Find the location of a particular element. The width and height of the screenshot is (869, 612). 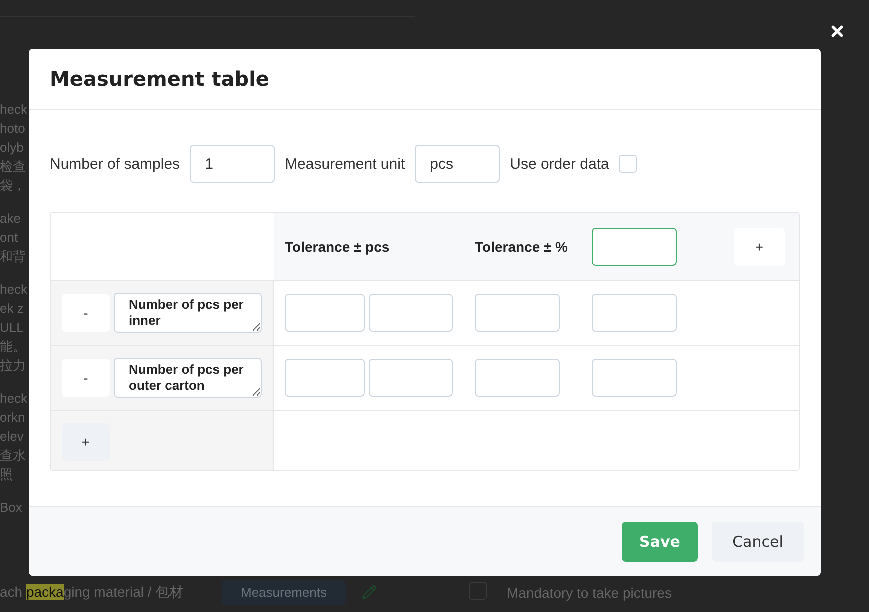

background-text: Box is located at coordinates (12, 508).